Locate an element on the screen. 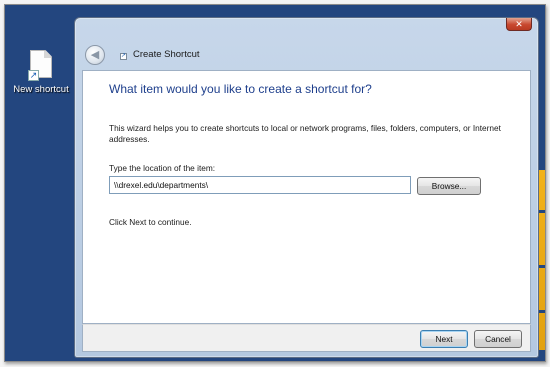 This screenshot has width=550, height=367. location-label: Type the location of the item: is located at coordinates (162, 168).